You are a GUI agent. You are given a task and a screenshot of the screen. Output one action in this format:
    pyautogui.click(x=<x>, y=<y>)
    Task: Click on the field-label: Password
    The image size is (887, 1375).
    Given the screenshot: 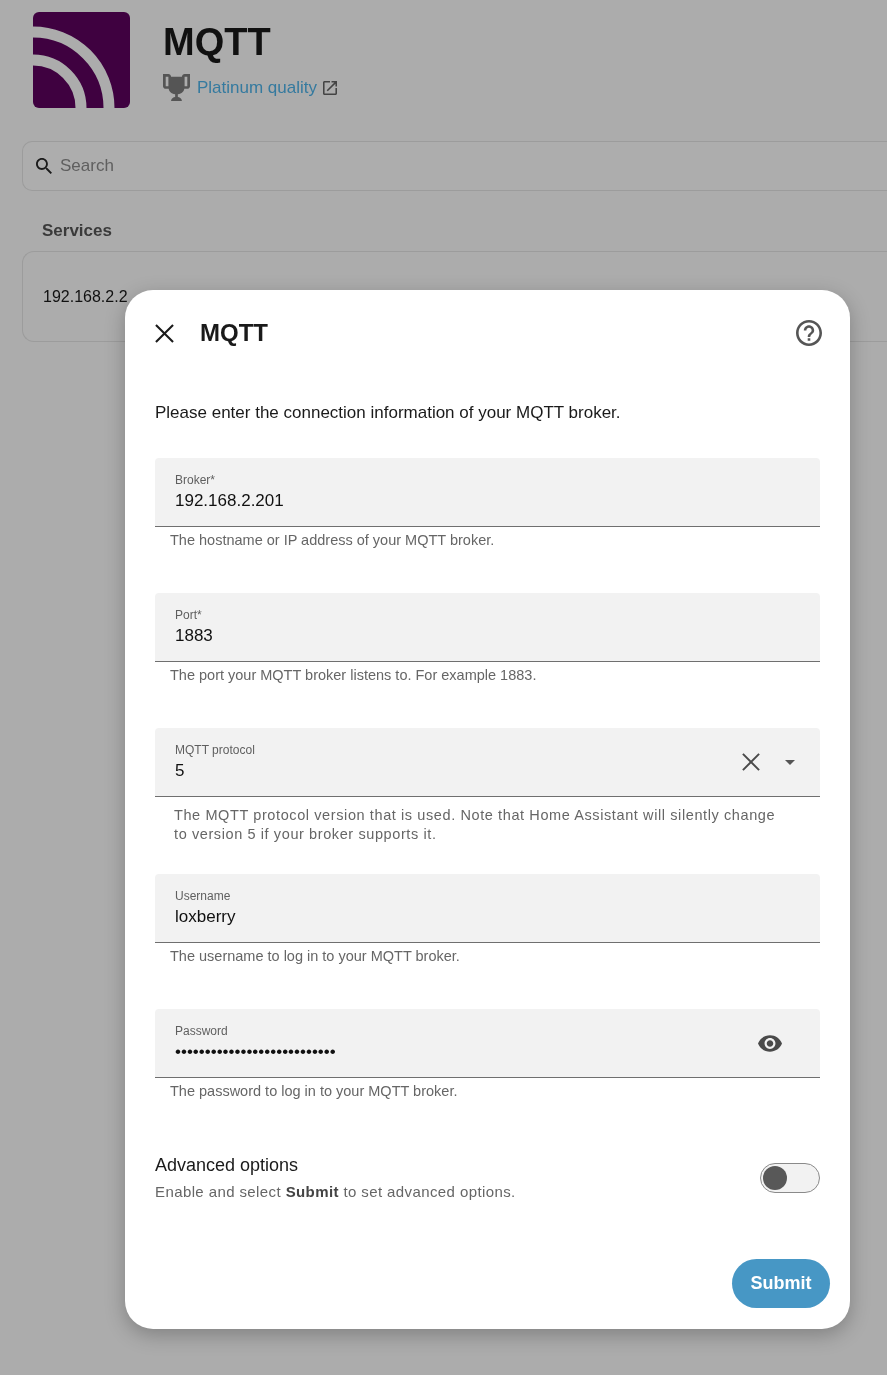 What is the action you would take?
    pyautogui.click(x=201, y=1031)
    